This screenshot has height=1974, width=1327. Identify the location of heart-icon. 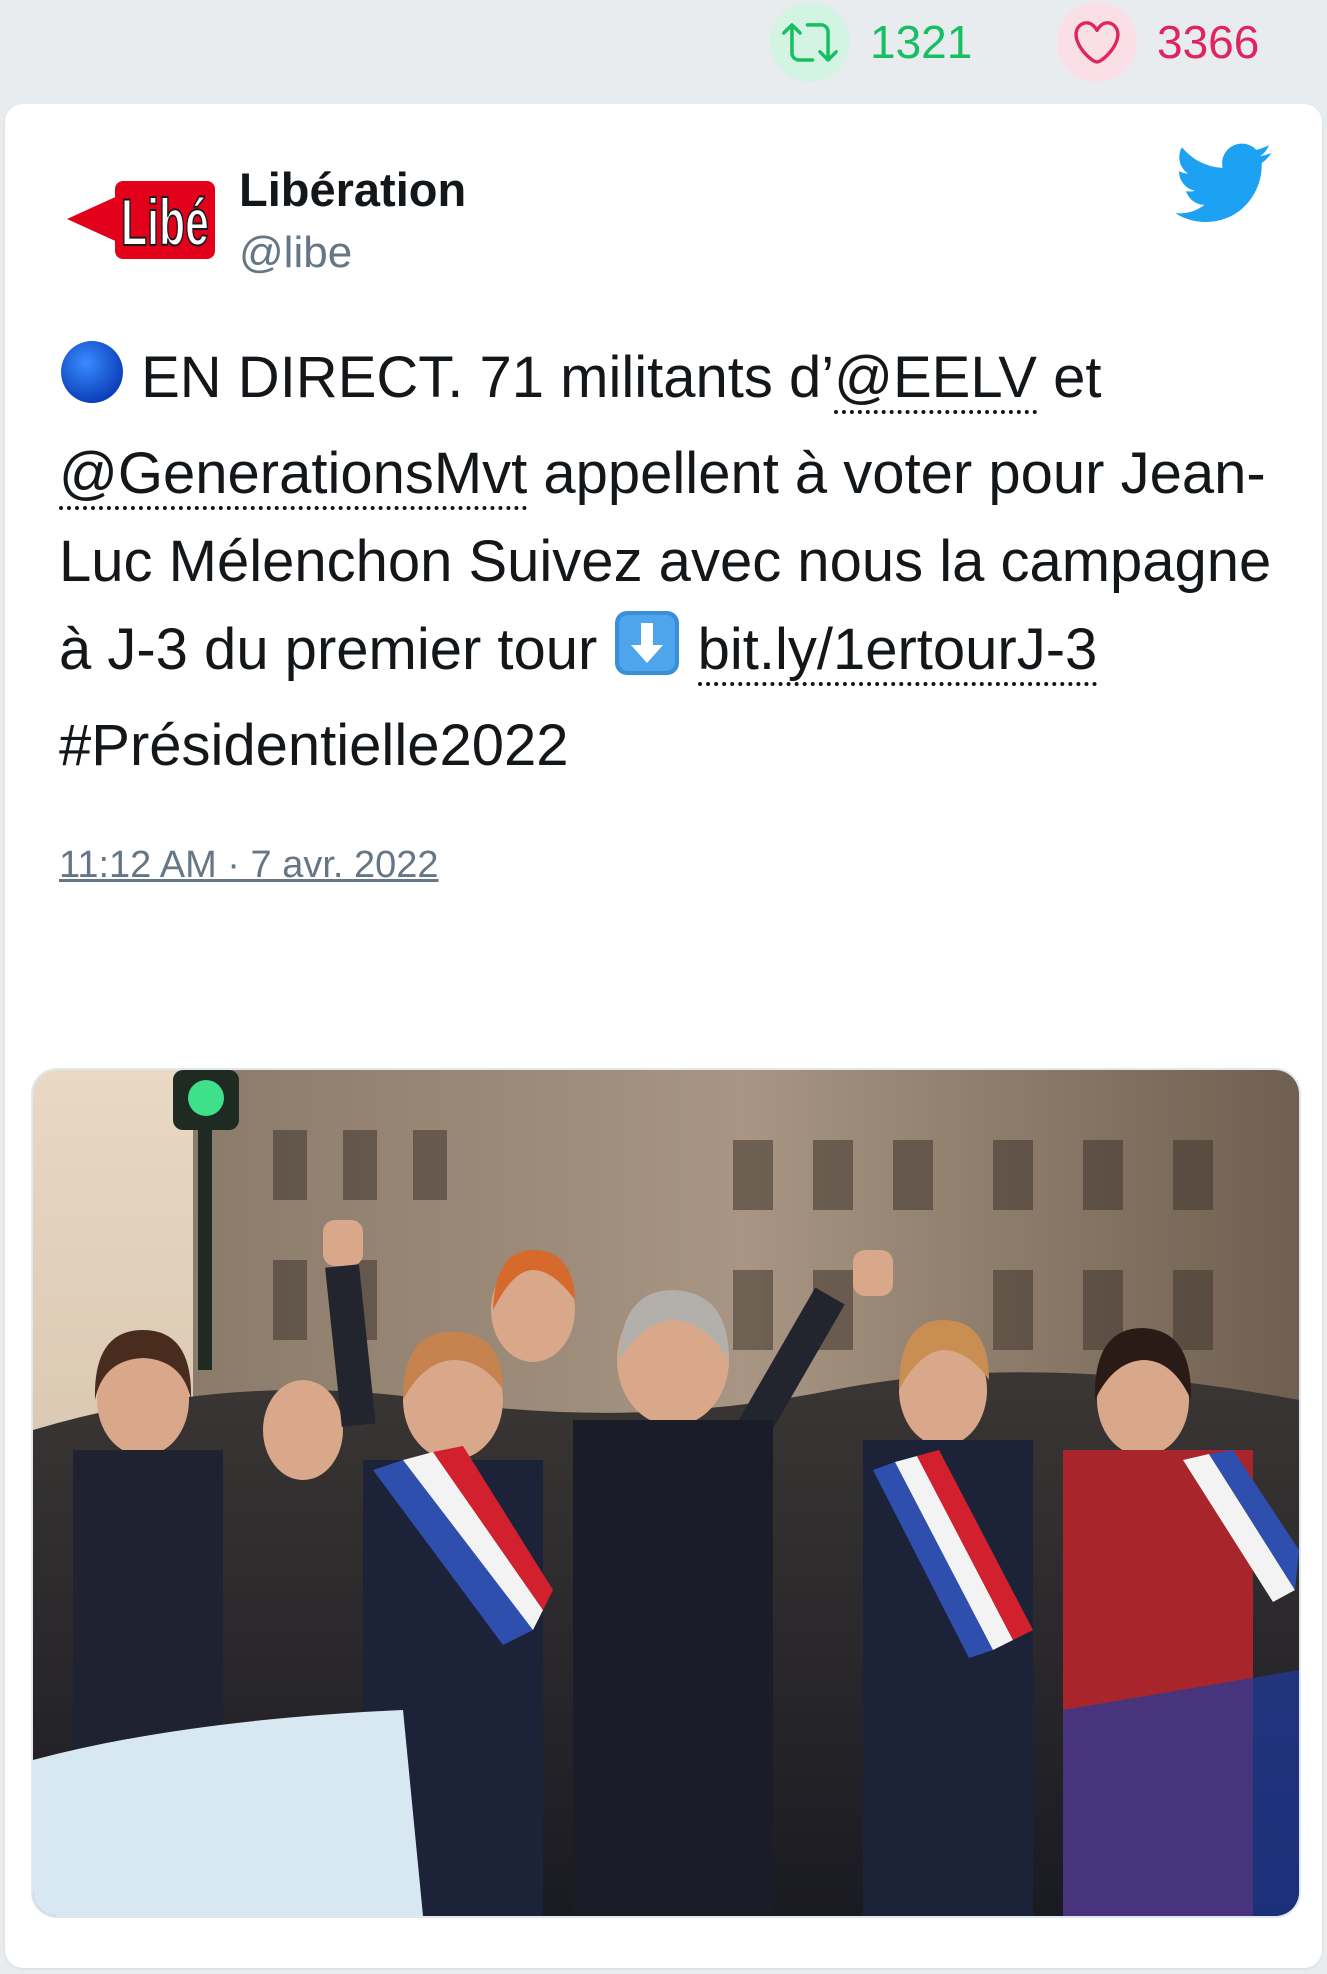
(1097, 42).